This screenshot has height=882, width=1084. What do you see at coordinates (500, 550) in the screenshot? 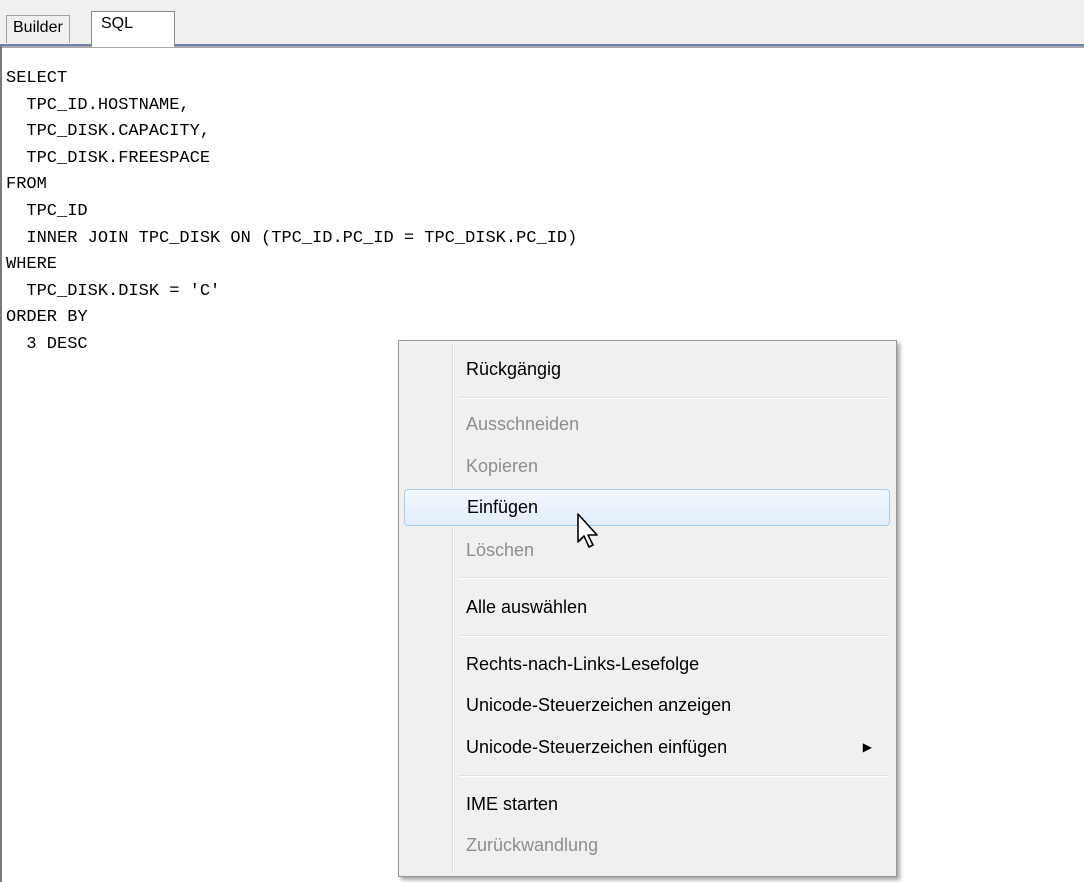
I see `menu-item-label: Löschen` at bounding box center [500, 550].